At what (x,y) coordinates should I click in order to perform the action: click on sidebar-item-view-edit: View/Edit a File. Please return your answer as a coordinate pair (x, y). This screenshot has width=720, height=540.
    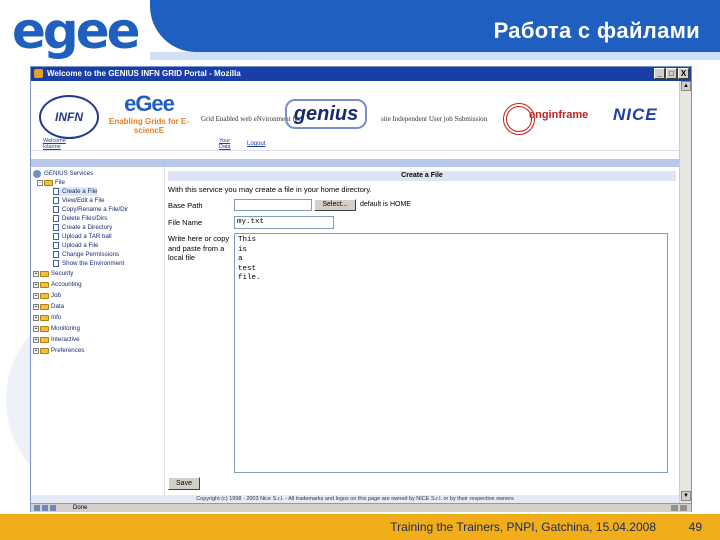
    Looking at the image, I should click on (79, 200).